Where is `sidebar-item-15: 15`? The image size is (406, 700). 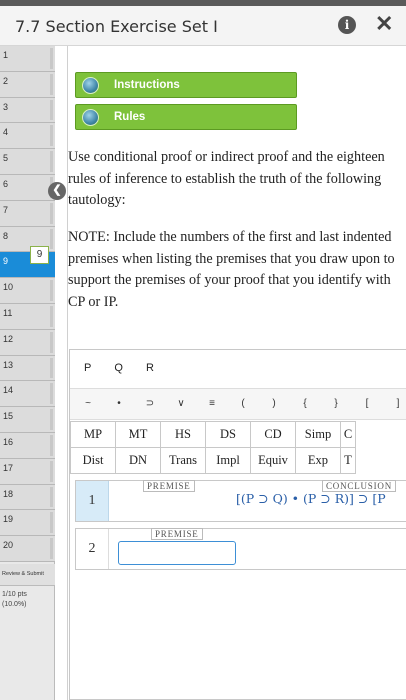 sidebar-item-15: 15 is located at coordinates (27, 420).